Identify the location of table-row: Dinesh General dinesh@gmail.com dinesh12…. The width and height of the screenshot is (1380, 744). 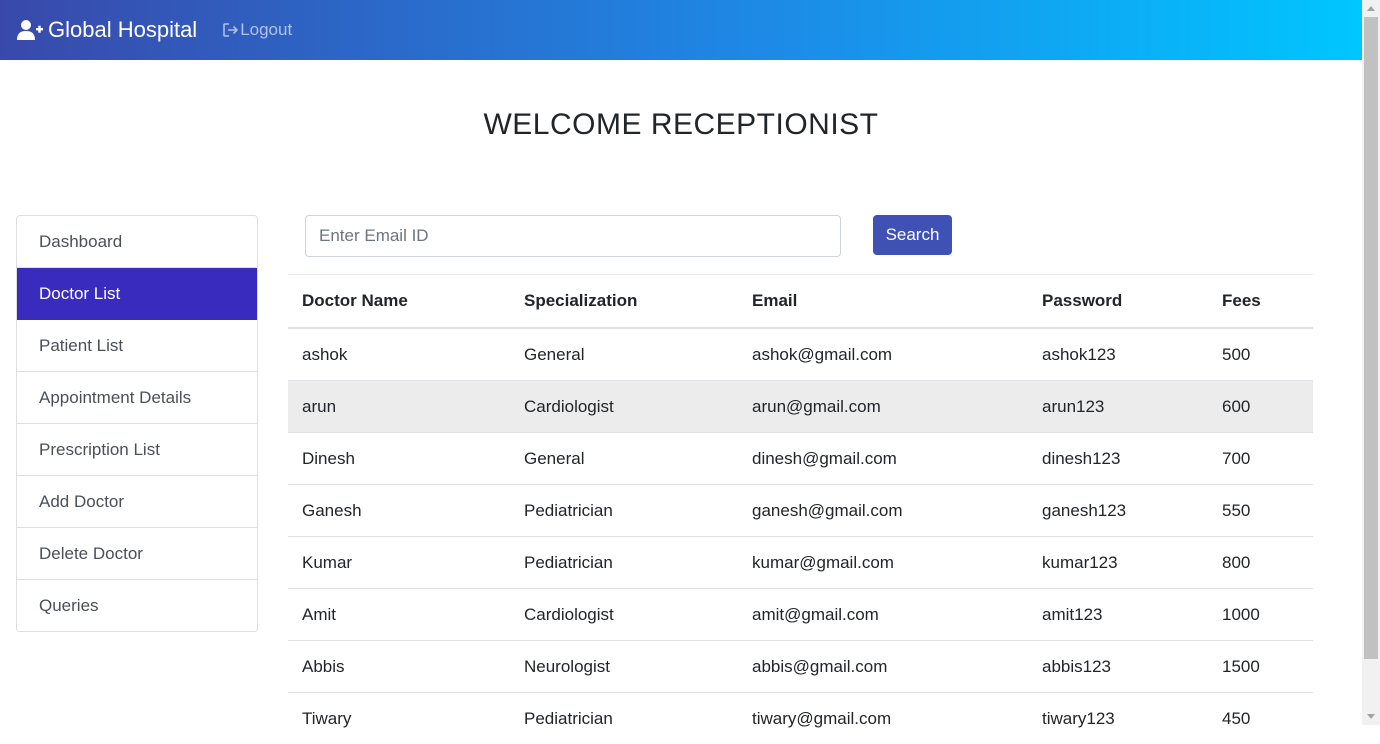
(800, 459).